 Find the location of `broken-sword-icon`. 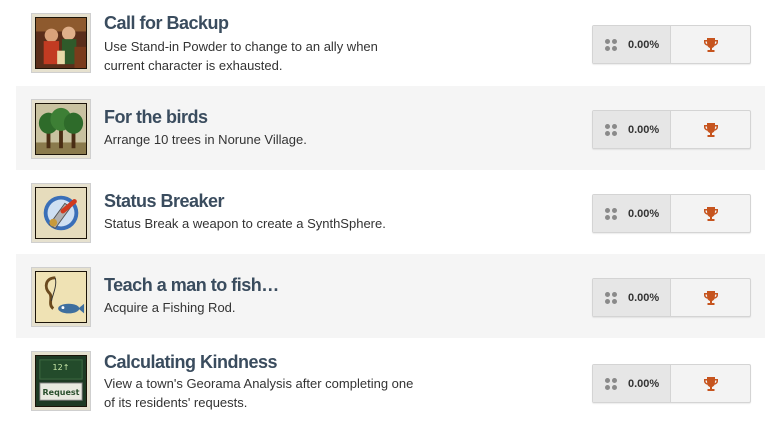

broken-sword-icon is located at coordinates (61, 213).